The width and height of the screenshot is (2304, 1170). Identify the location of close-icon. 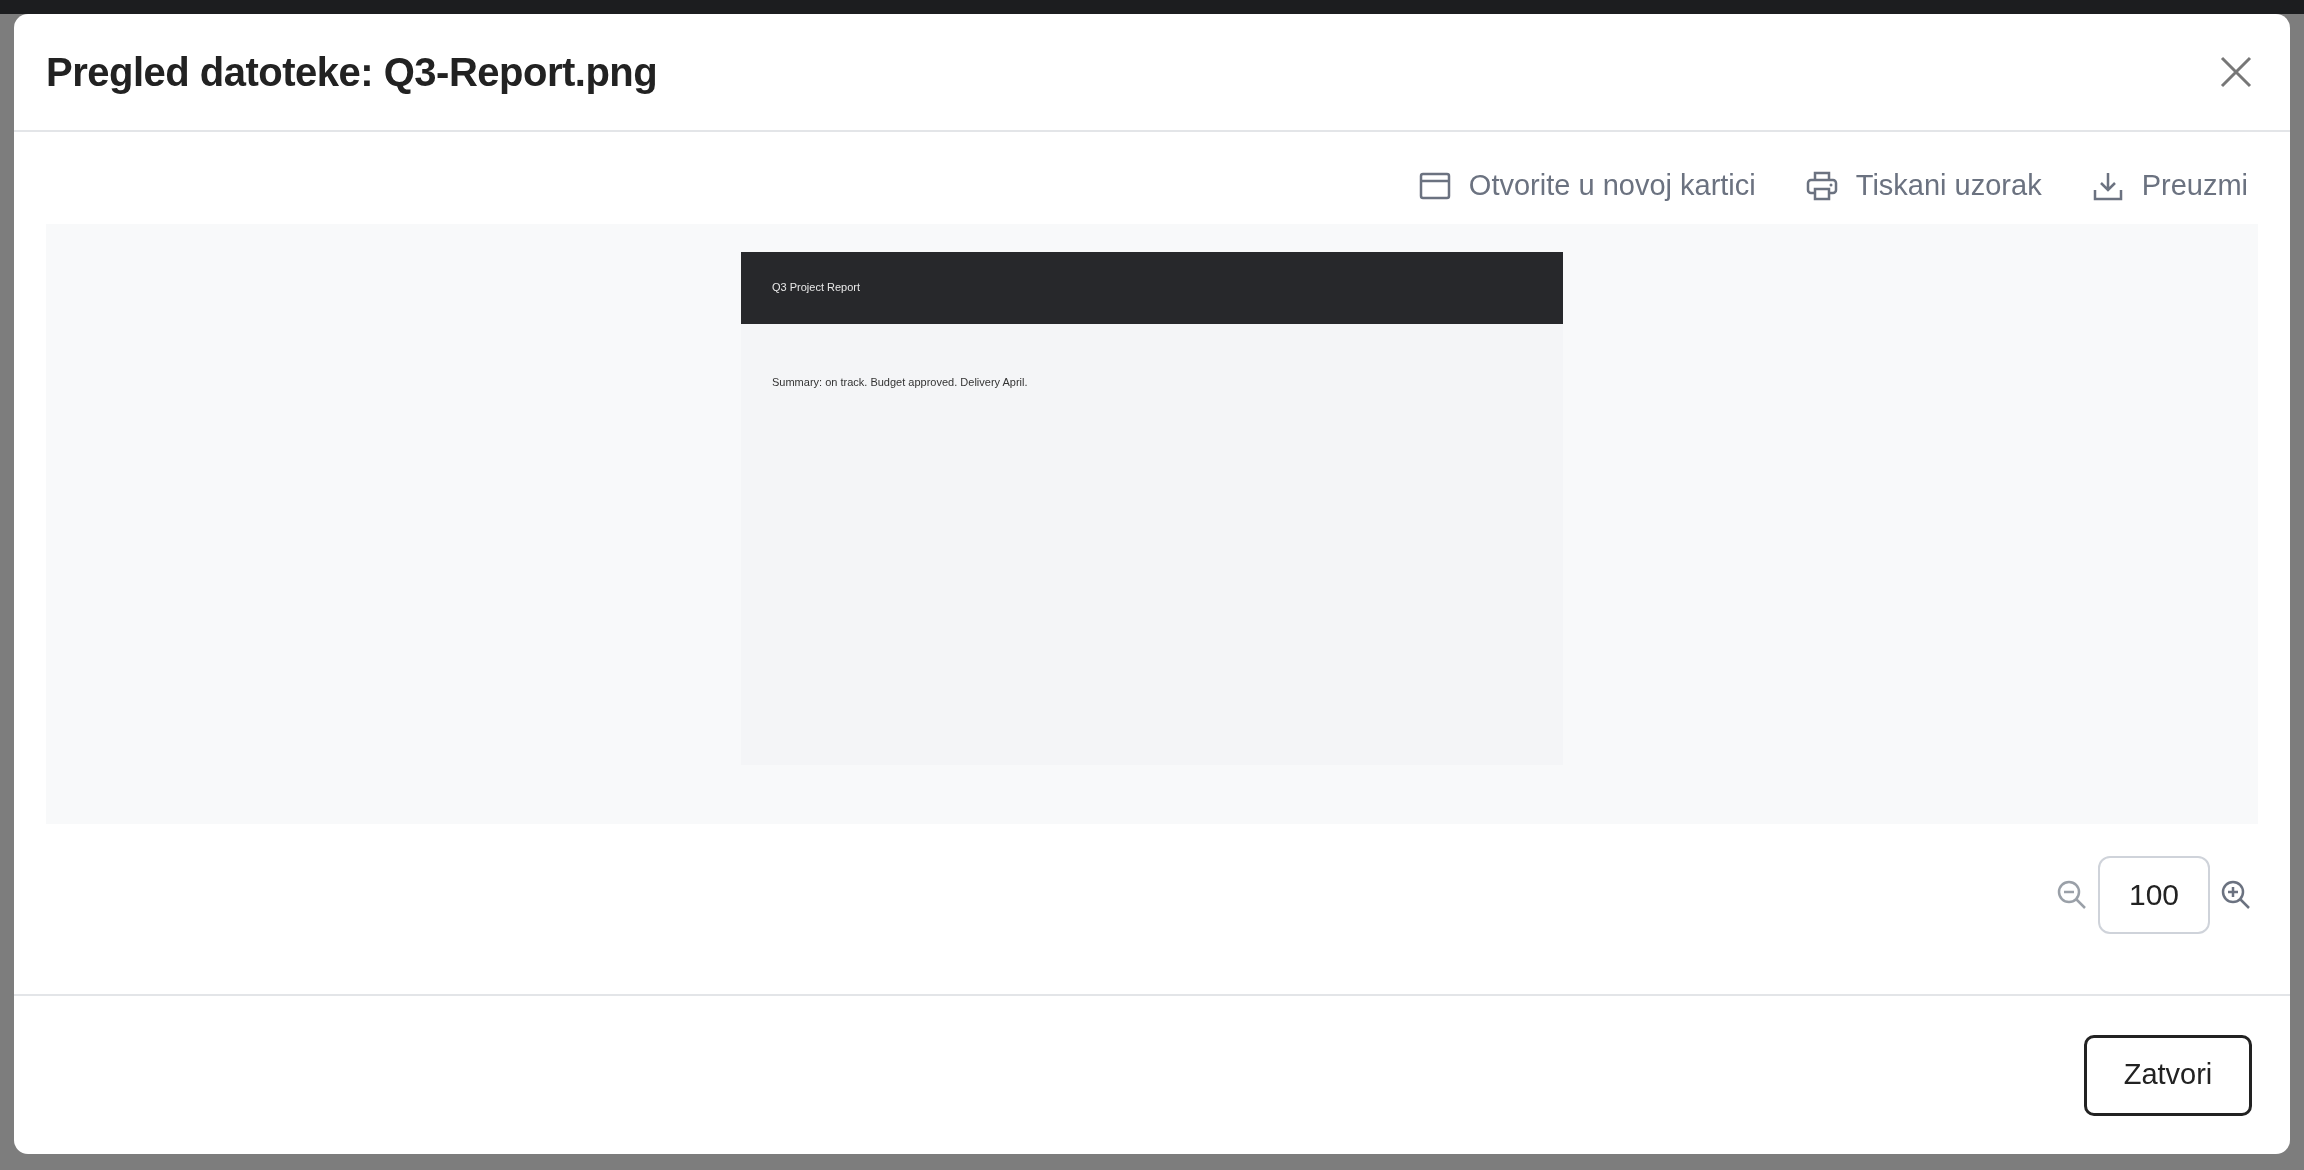
(2236, 72).